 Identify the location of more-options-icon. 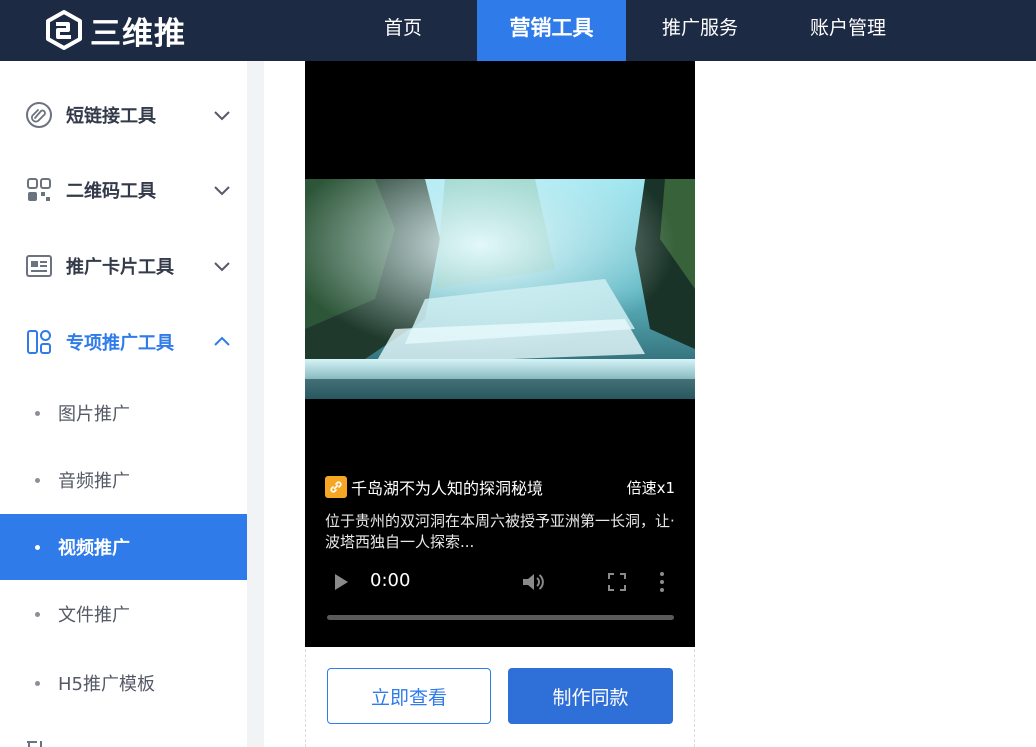
(662, 582).